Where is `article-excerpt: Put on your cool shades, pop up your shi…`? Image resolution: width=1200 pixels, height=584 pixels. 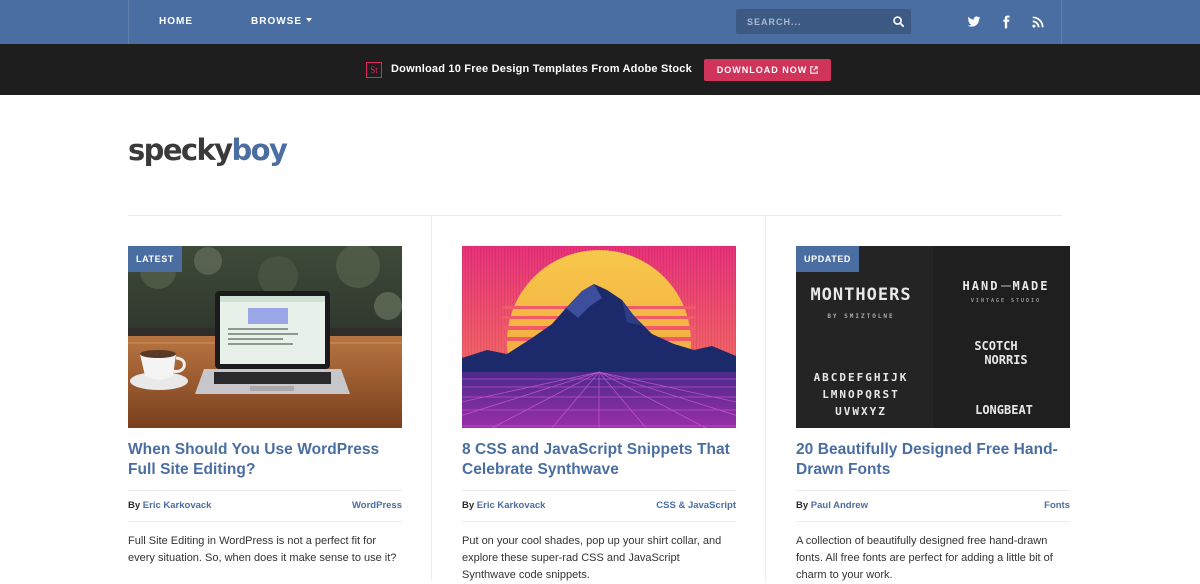 article-excerpt: Put on your cool shades, pop up your shi… is located at coordinates (592, 558).